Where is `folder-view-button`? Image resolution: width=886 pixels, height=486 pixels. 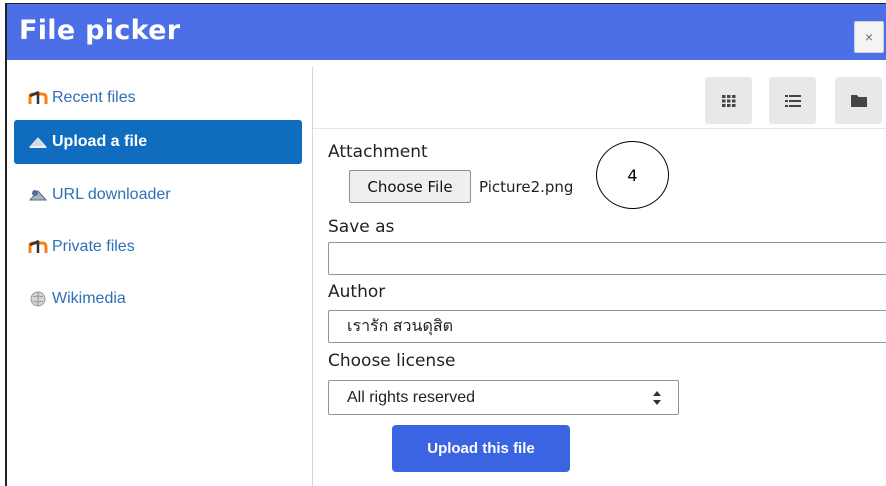 folder-view-button is located at coordinates (858, 100).